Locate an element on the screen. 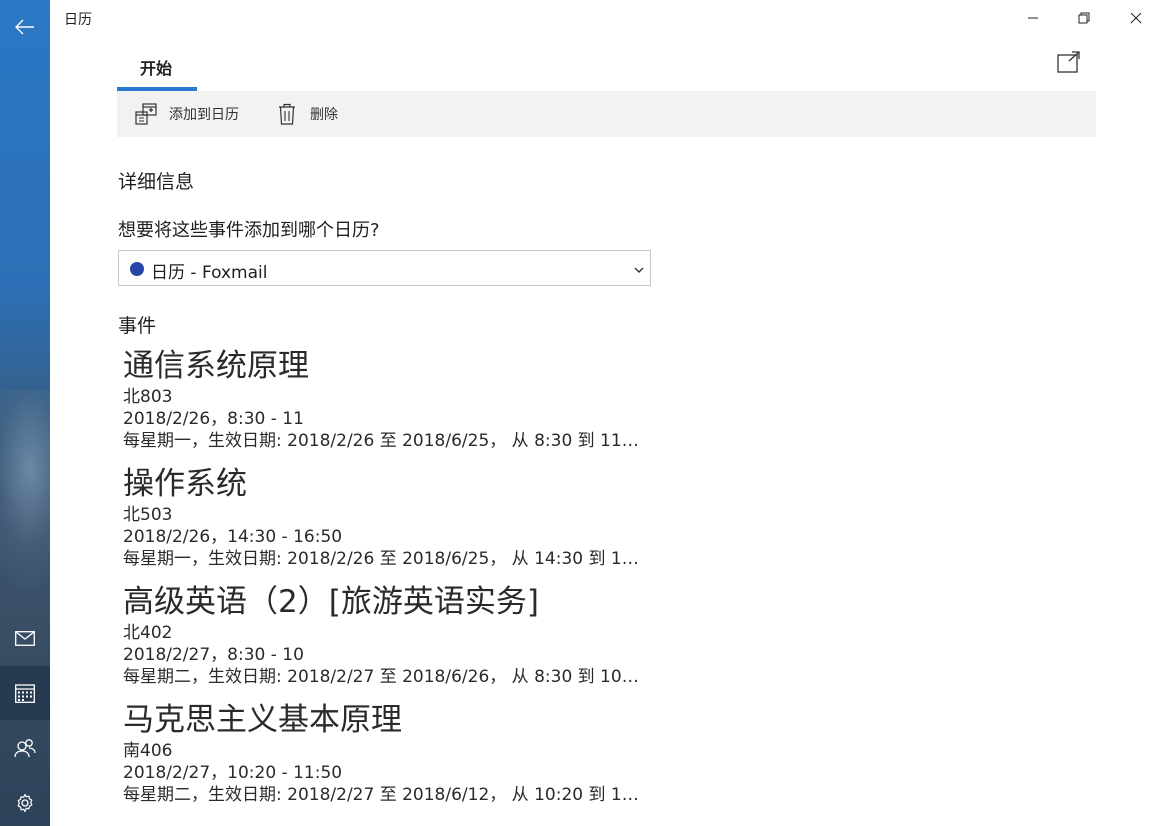 This screenshot has height=826, width=1162. back-arrow-icon is located at coordinates (25, 27).